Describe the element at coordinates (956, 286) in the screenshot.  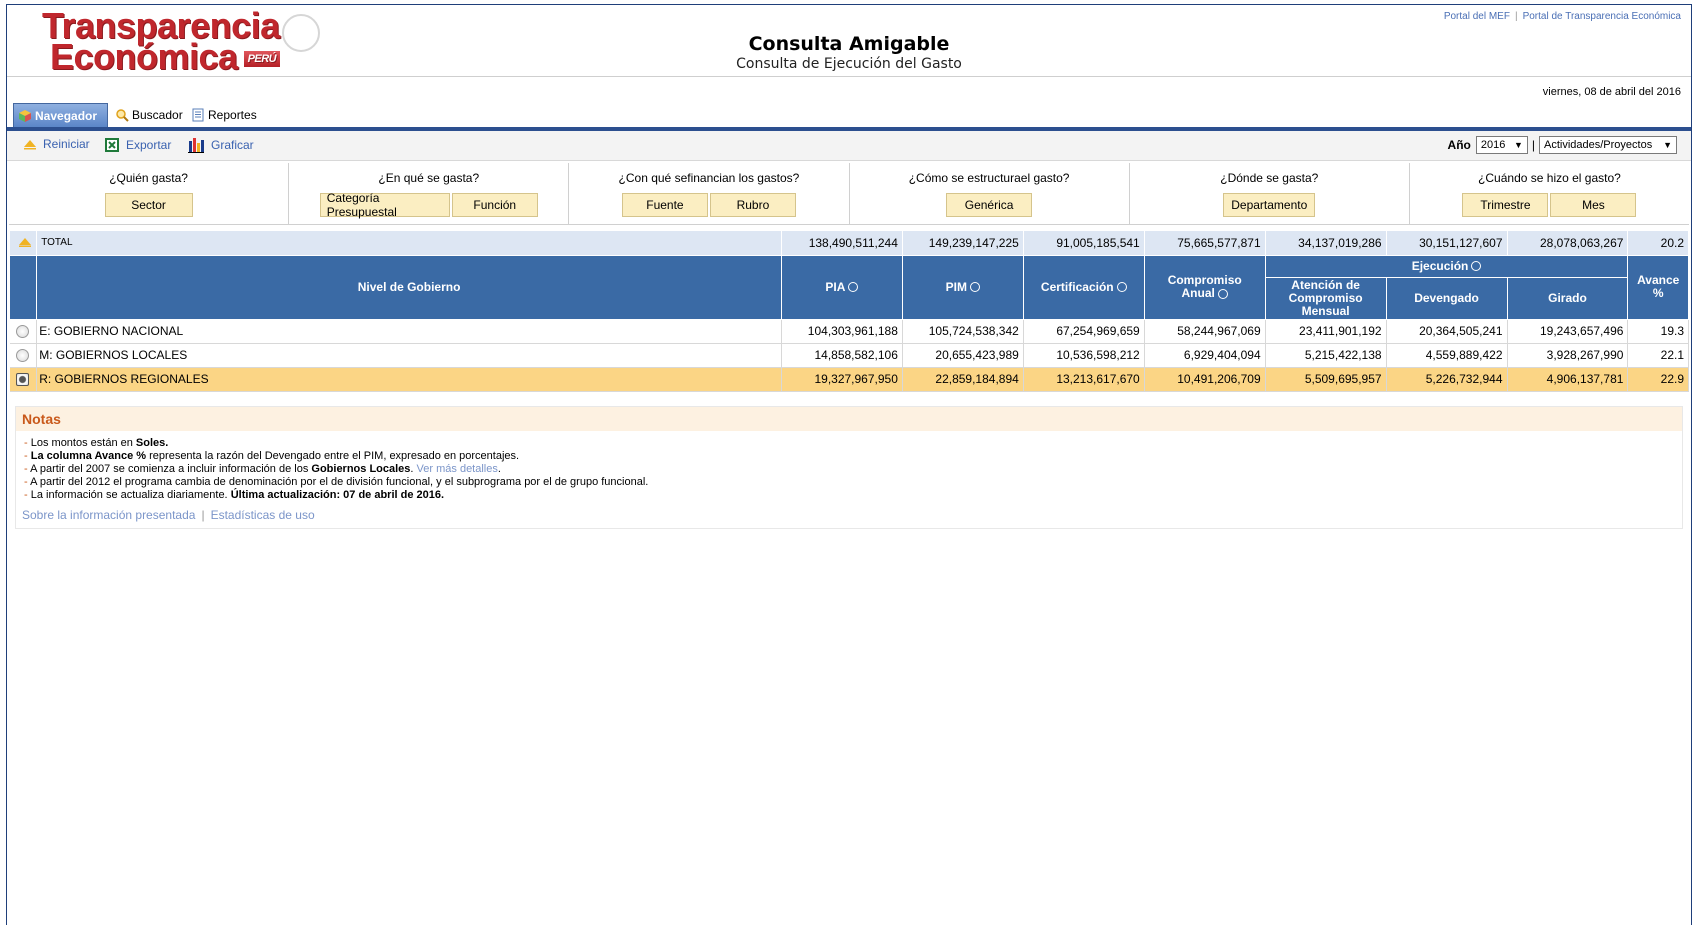
I see `header-pim-label: PIM` at that location.